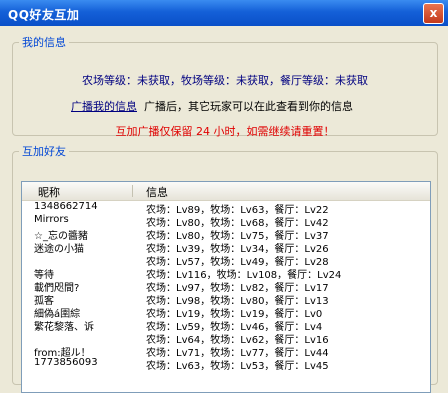 The height and width of the screenshot is (393, 448). I want to click on title-bar: QQ好友互加 x, so click(224, 13).